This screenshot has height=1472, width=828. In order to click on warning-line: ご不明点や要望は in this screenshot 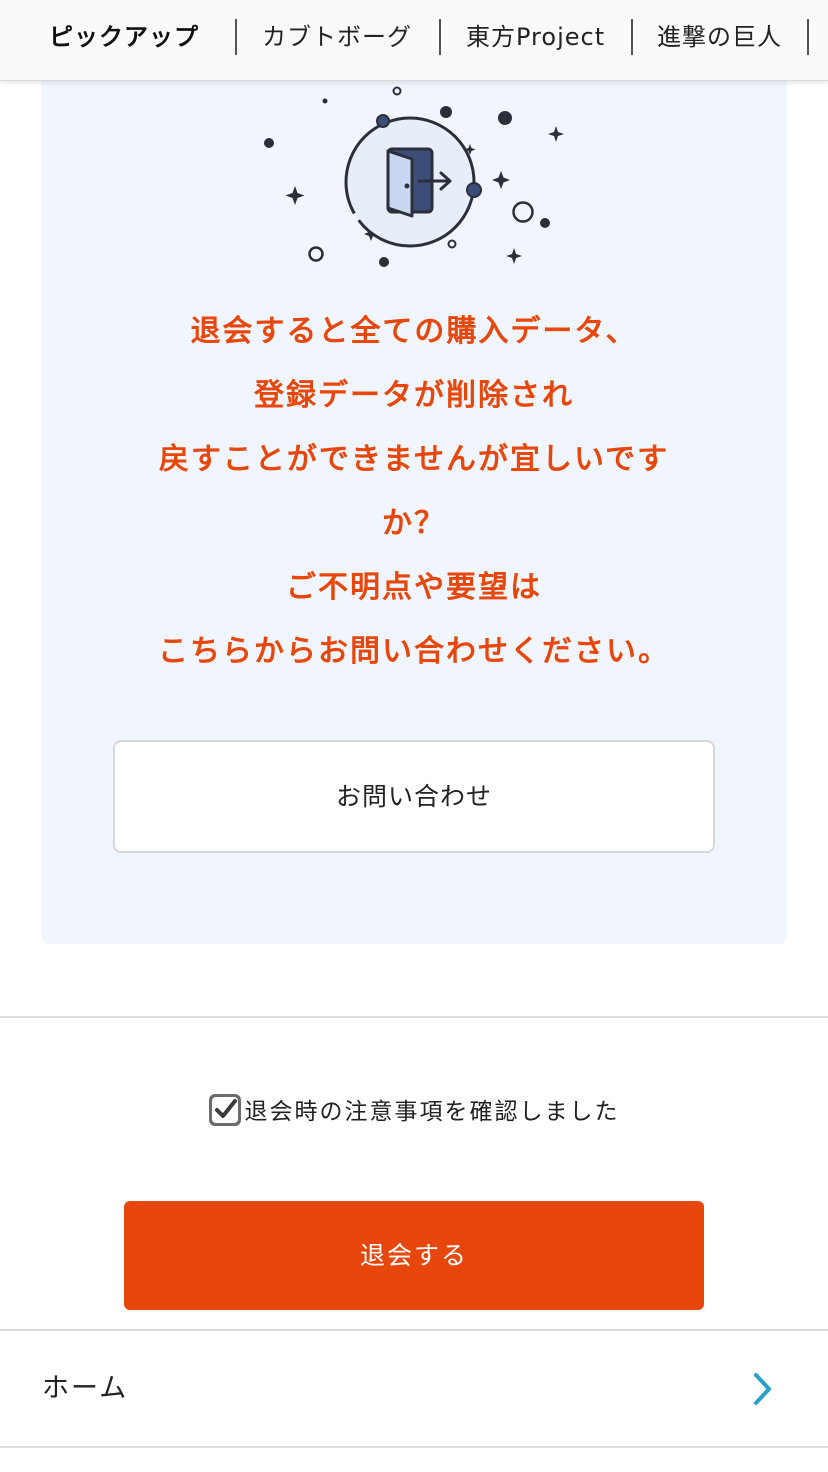, I will do `click(414, 587)`.